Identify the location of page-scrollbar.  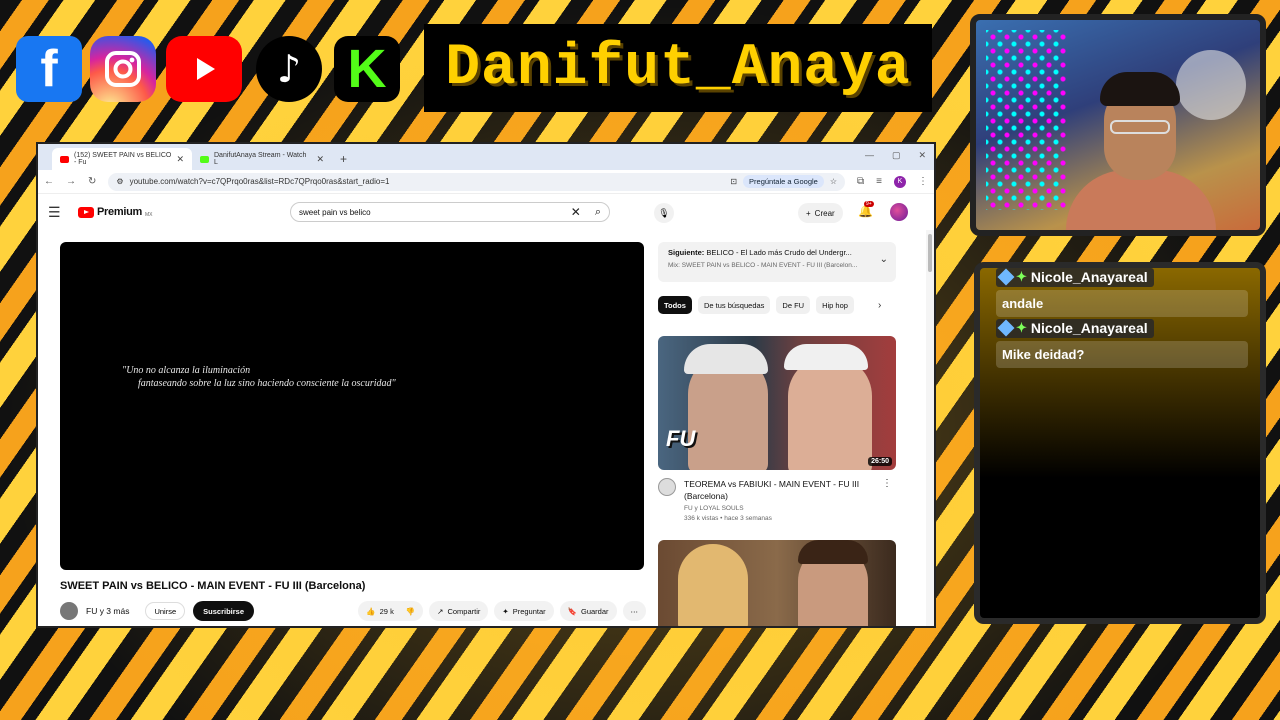
(930, 428).